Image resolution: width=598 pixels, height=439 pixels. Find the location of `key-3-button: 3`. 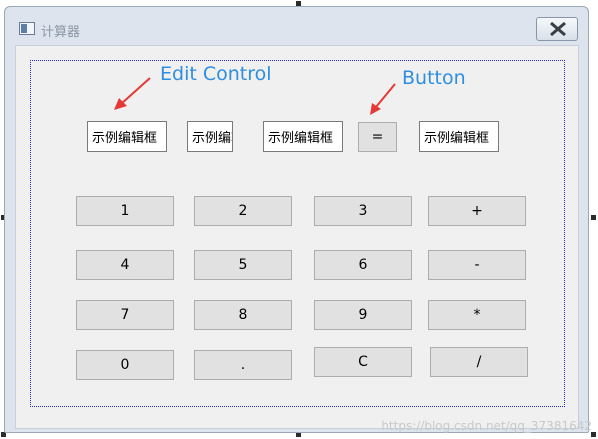

key-3-button: 3 is located at coordinates (363, 211).